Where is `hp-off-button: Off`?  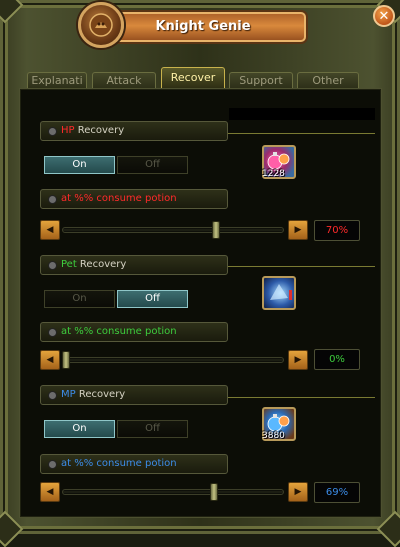
hp-off-button: Off is located at coordinates (152, 165).